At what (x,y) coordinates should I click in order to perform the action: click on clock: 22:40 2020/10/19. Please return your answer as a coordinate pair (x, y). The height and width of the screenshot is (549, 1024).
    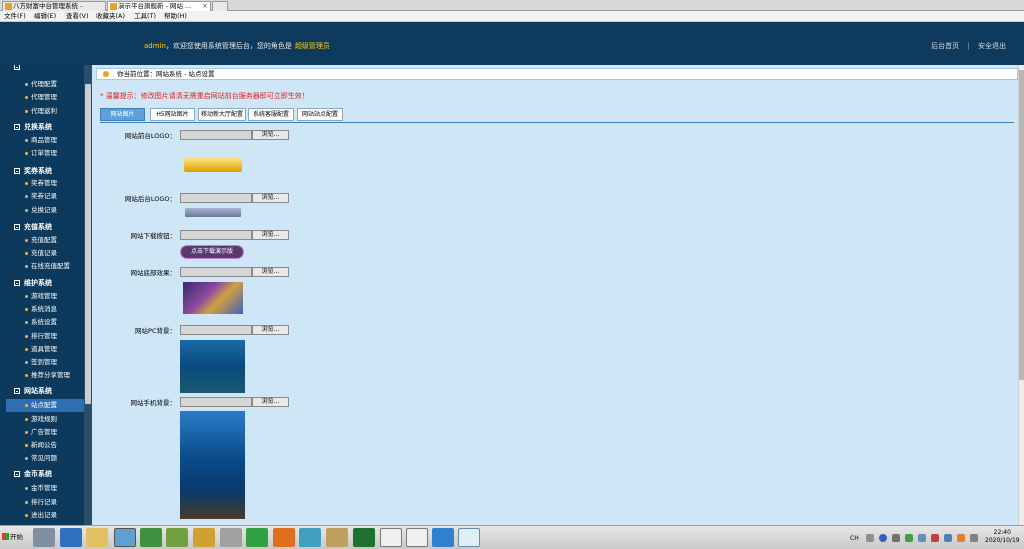
    Looking at the image, I should click on (1002, 537).